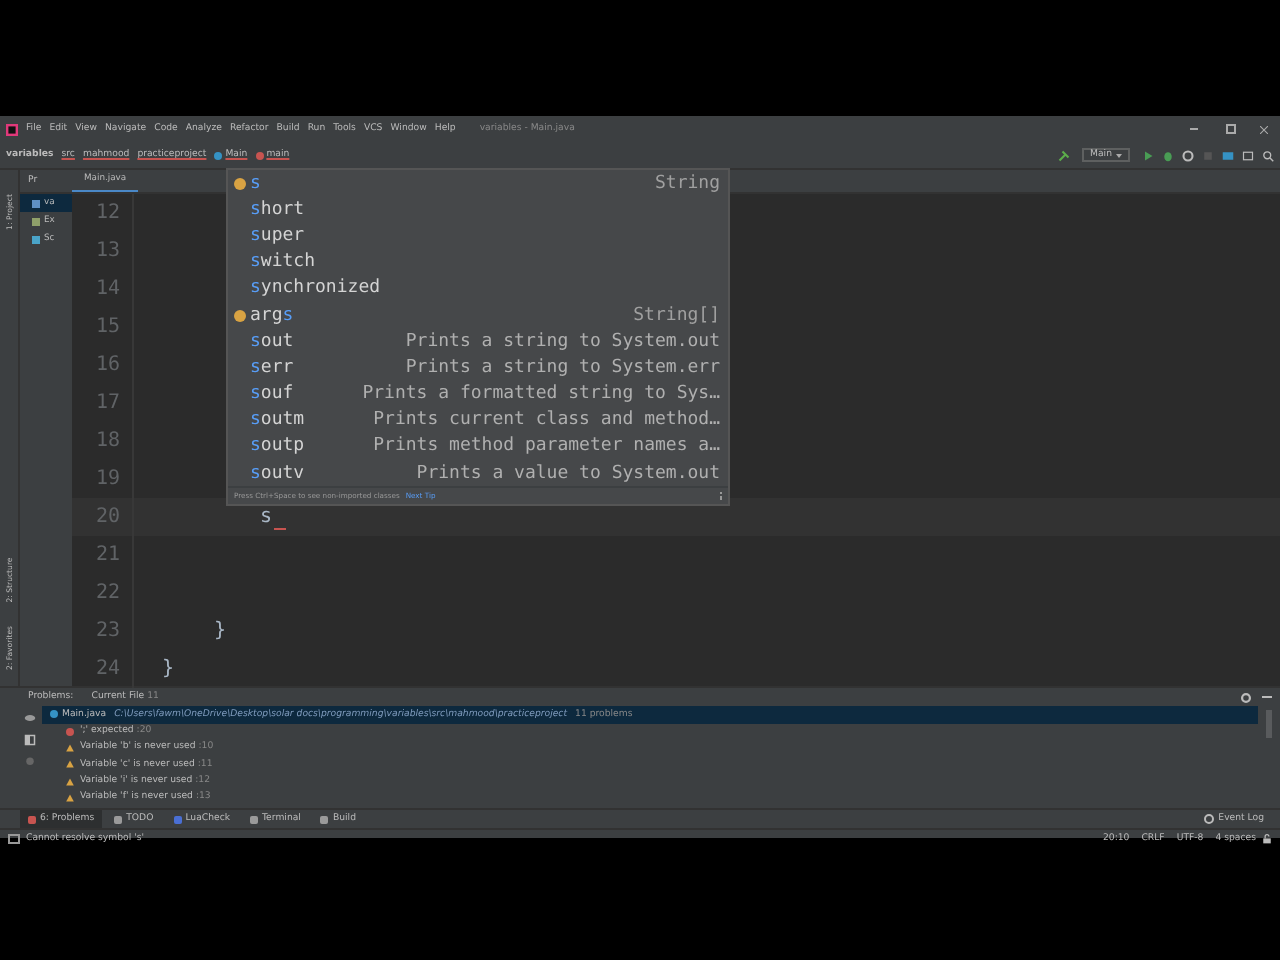  Describe the element at coordinates (106, 631) in the screenshot. I see `line-number: 23` at that location.